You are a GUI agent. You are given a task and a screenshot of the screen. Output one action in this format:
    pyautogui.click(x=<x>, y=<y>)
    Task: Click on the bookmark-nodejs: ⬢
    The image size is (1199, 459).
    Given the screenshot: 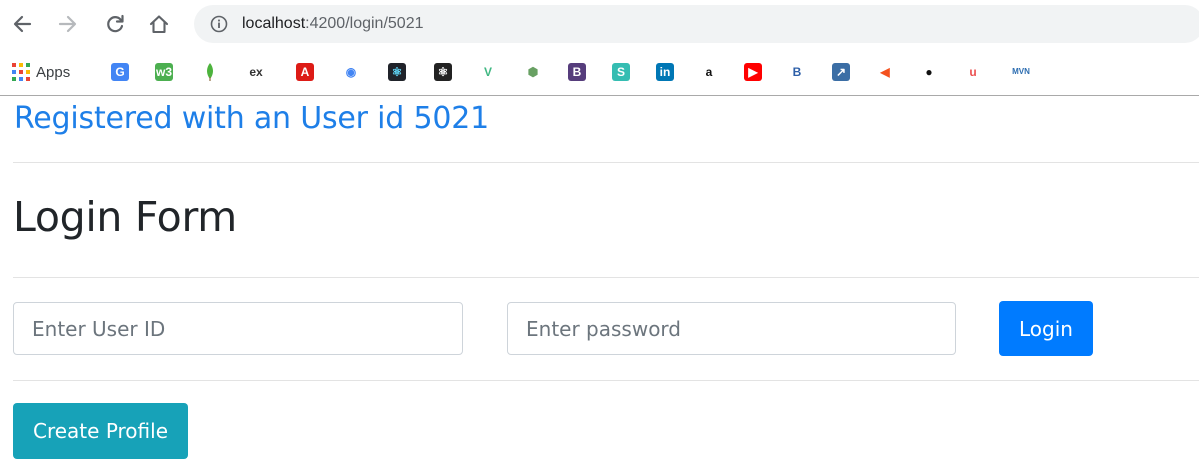 What is the action you would take?
    pyautogui.click(x=533, y=72)
    